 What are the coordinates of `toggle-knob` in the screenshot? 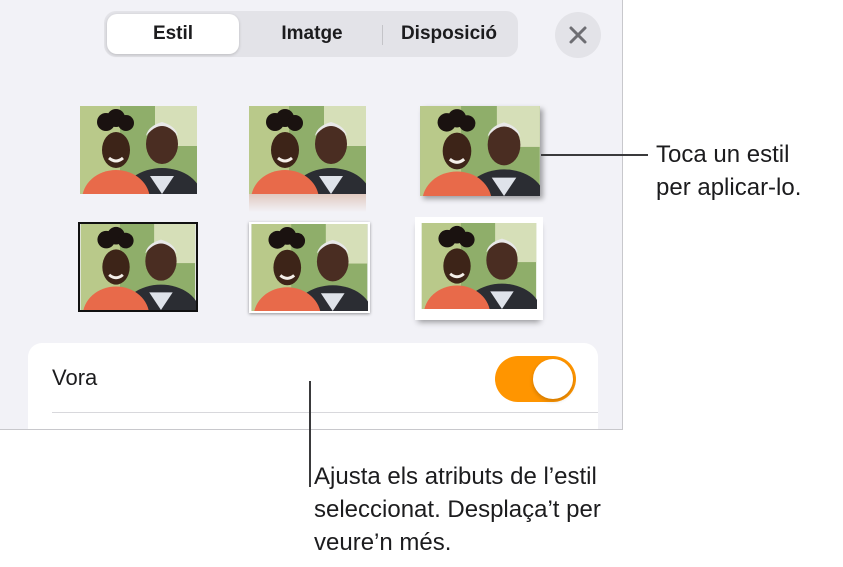 It's located at (553, 379).